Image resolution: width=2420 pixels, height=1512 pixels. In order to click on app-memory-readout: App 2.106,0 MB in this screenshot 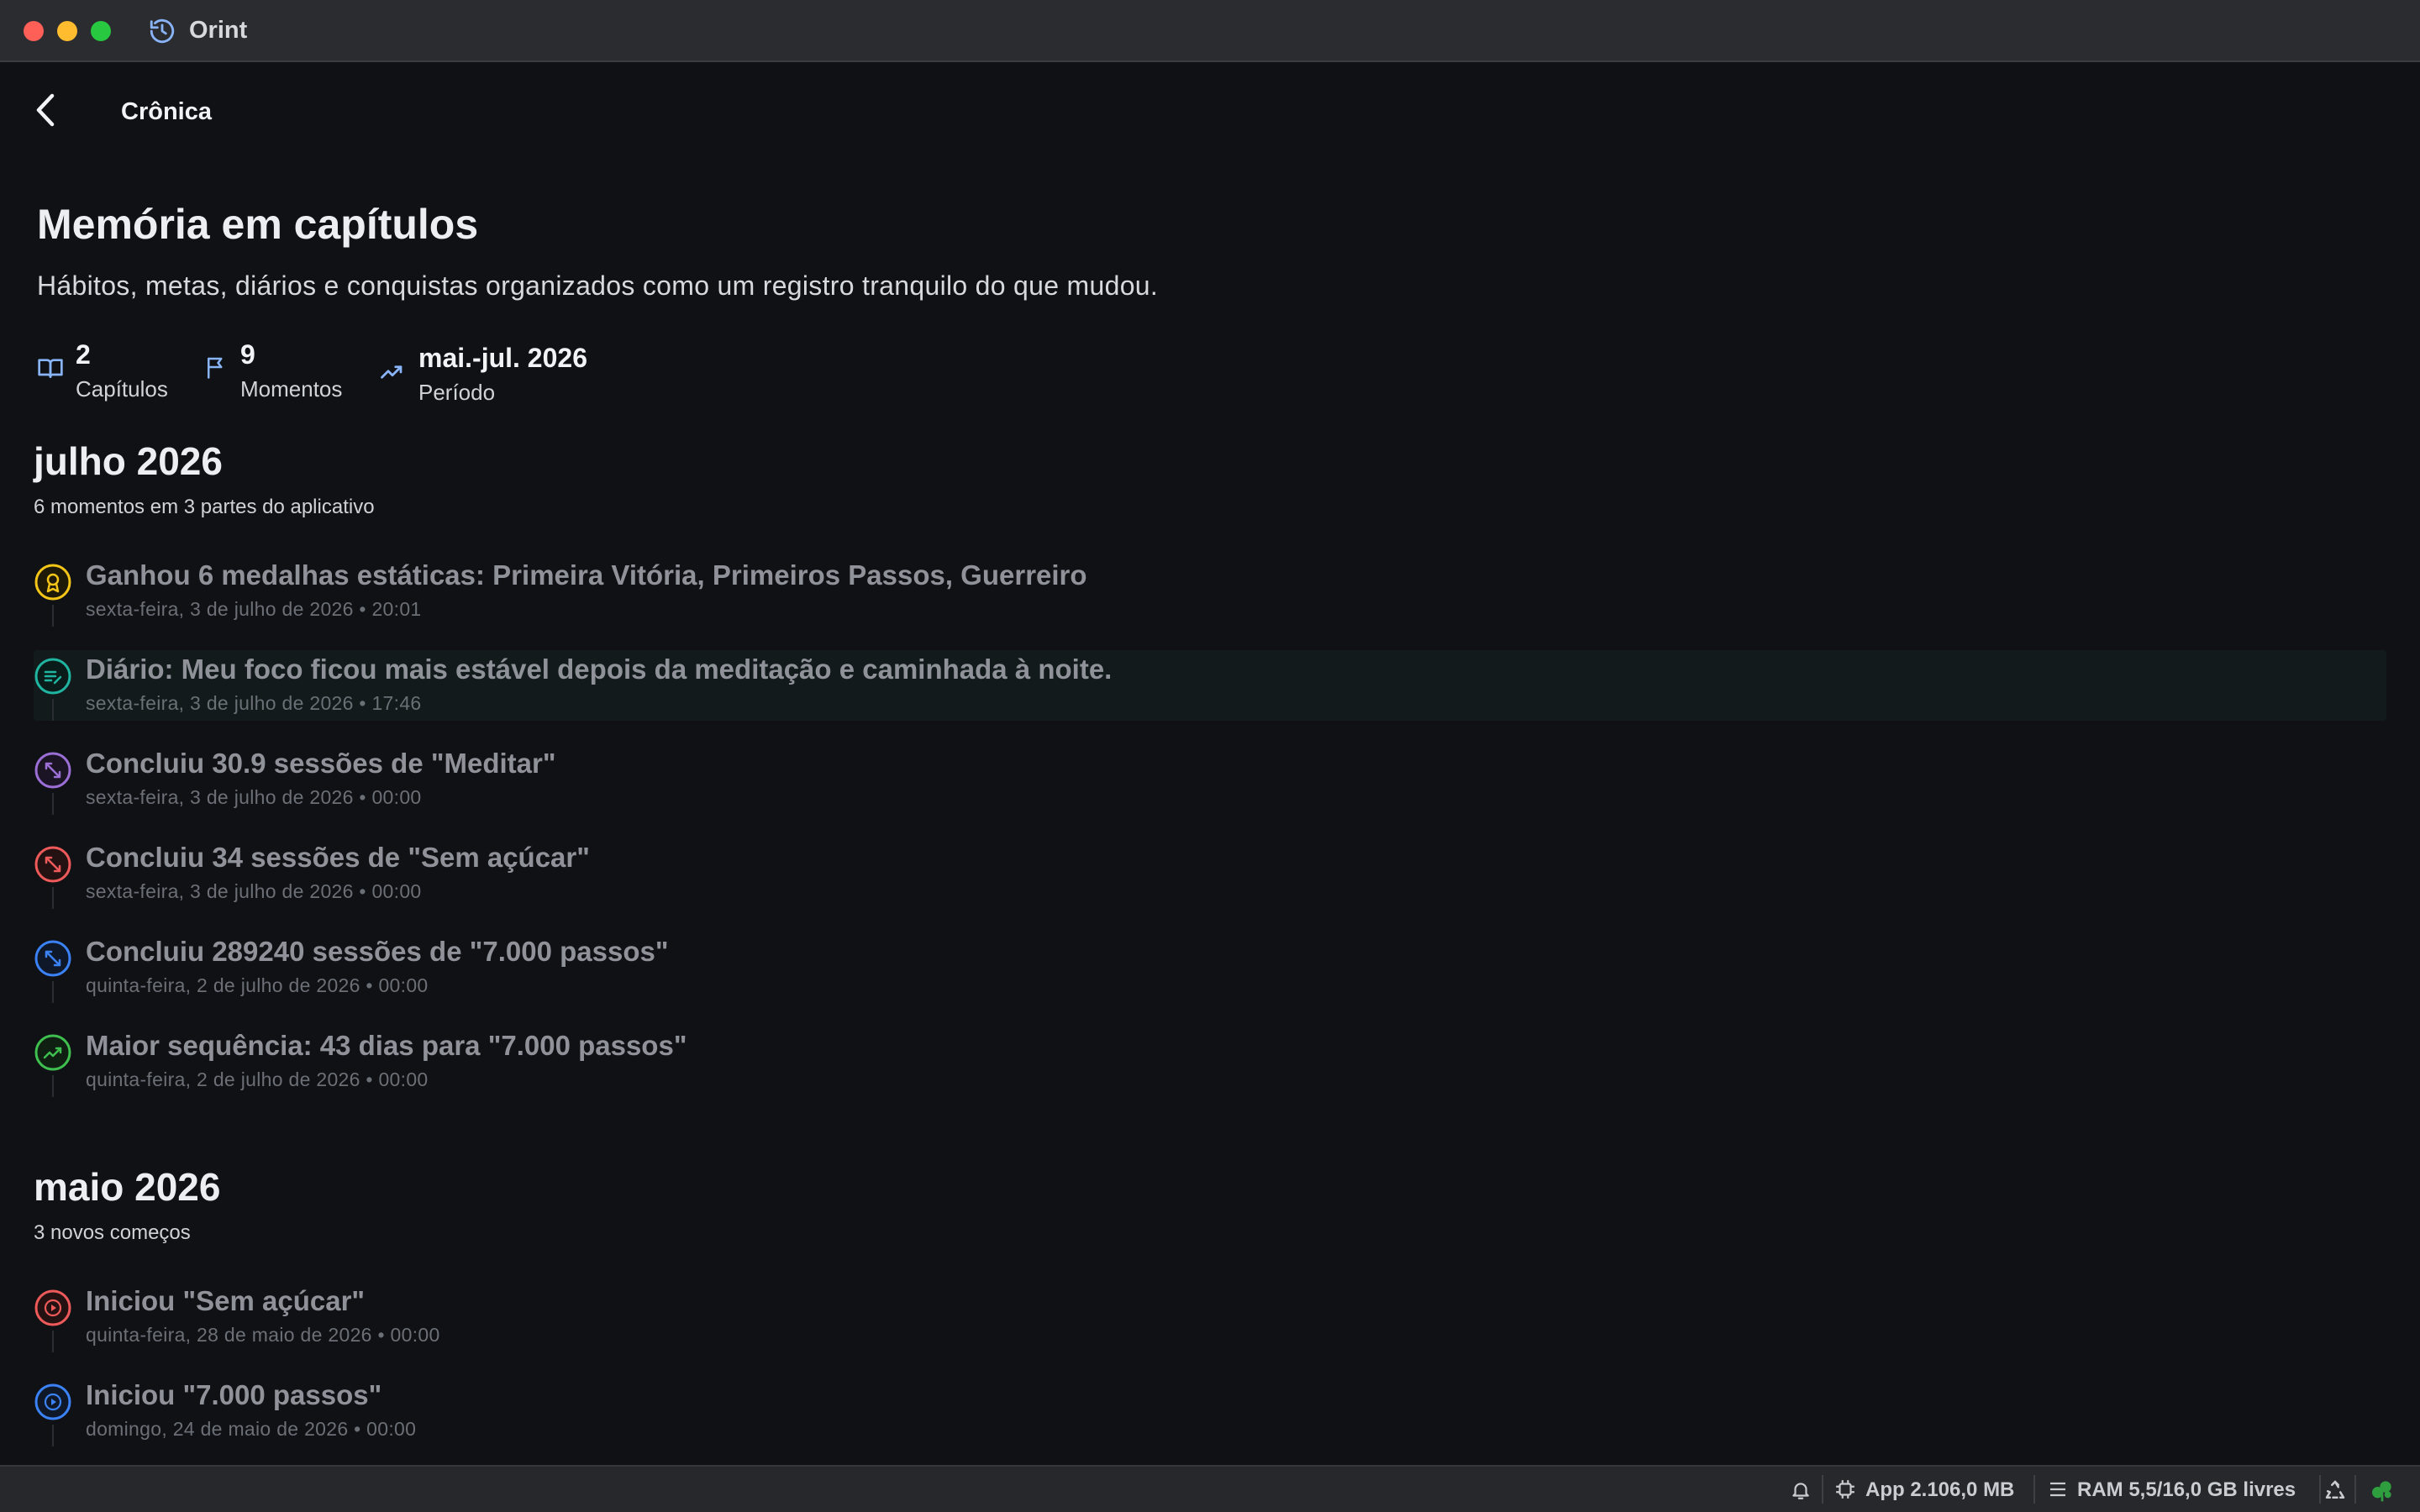, I will do `click(1940, 1489)`.